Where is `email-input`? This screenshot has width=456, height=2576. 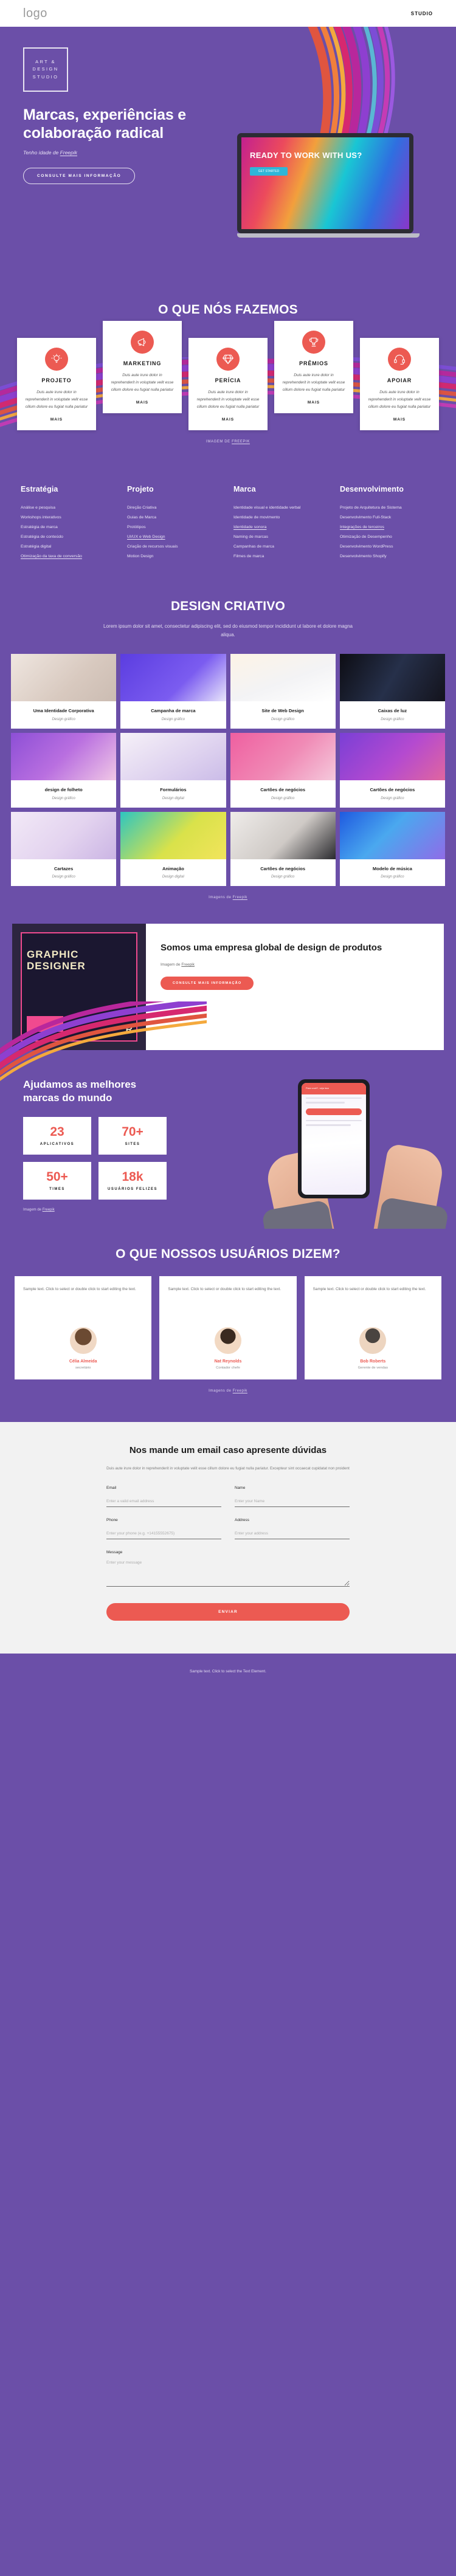 email-input is located at coordinates (163, 1502).